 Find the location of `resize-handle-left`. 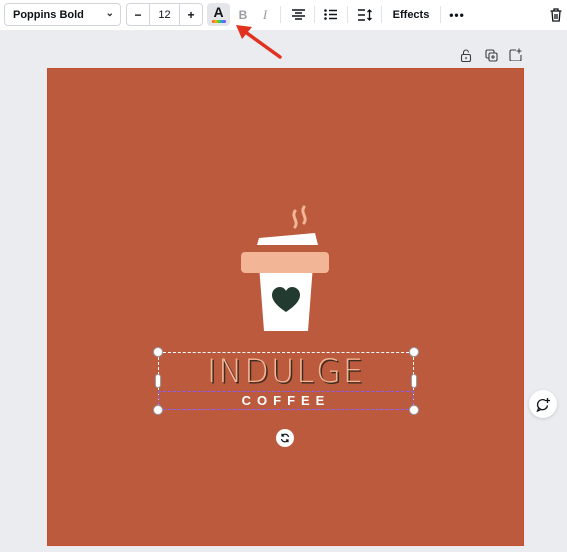

resize-handle-left is located at coordinates (158, 381).